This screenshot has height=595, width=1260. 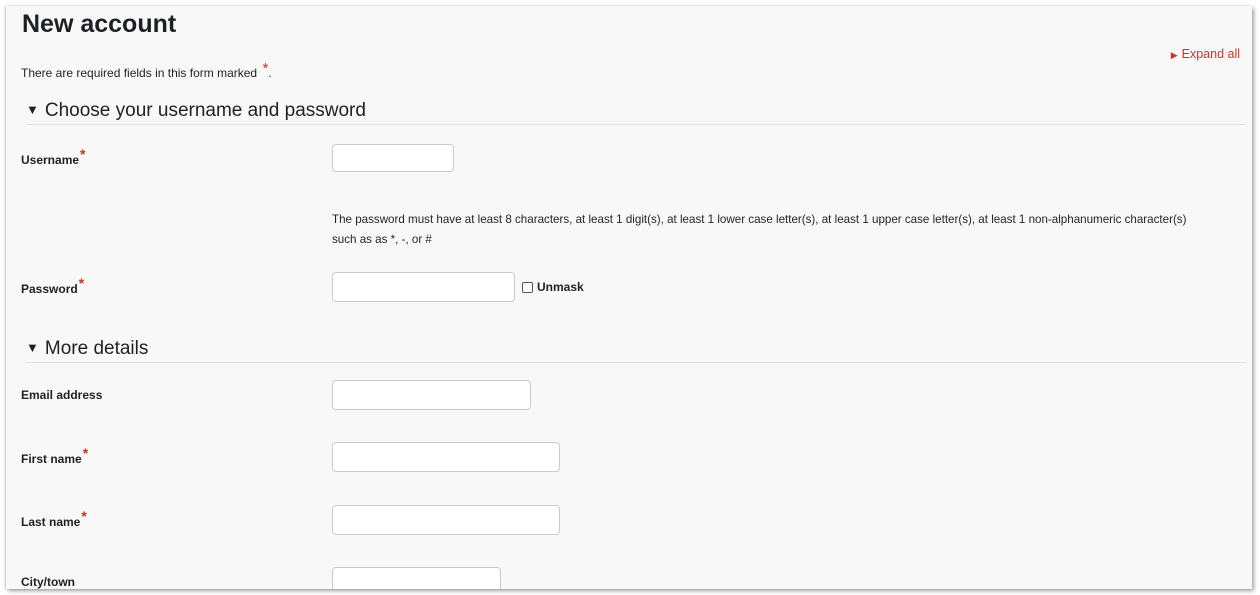 I want to click on password-label: Password*, so click(x=52, y=285).